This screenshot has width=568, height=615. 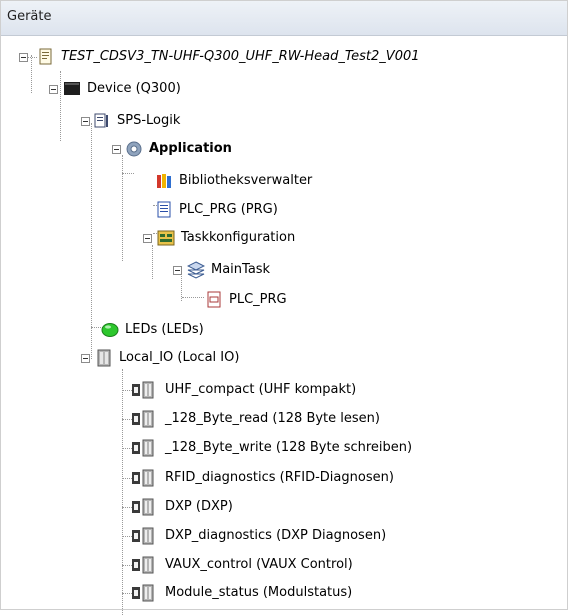 What do you see at coordinates (261, 389) in the screenshot?
I see `io-module-label: UHF_compact (UHF kompakt)` at bounding box center [261, 389].